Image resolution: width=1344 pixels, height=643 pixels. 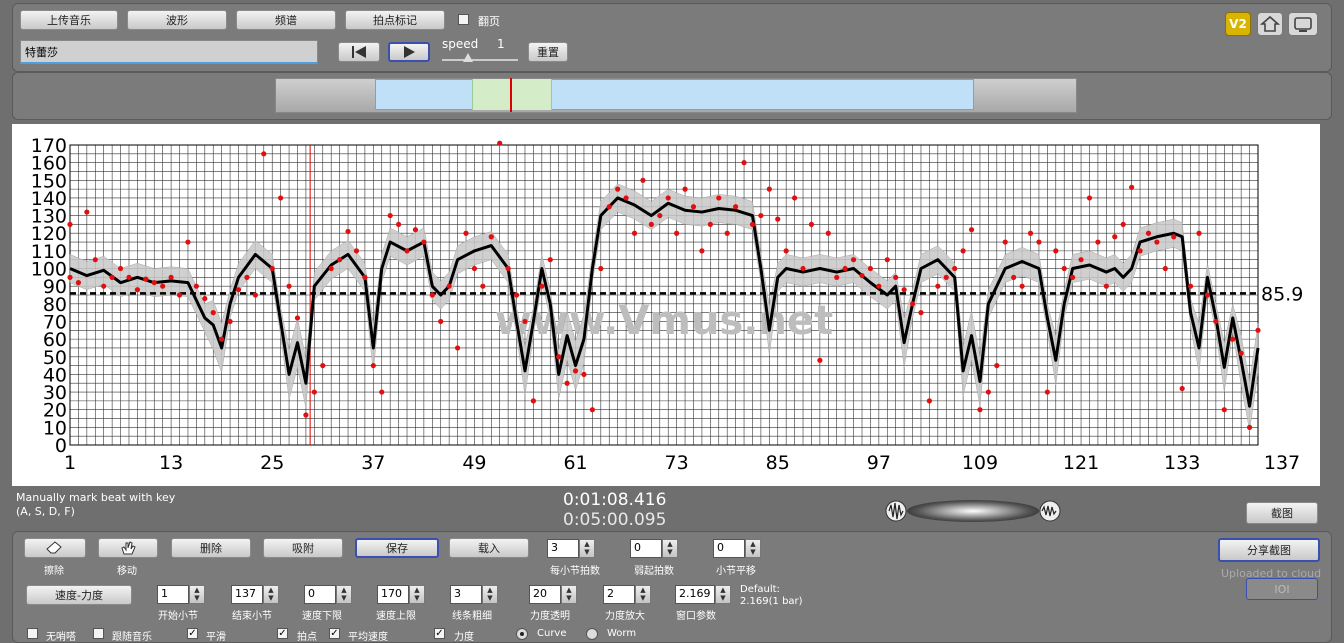 I want to click on beat-points-label: 拍点, so click(x=307, y=637).